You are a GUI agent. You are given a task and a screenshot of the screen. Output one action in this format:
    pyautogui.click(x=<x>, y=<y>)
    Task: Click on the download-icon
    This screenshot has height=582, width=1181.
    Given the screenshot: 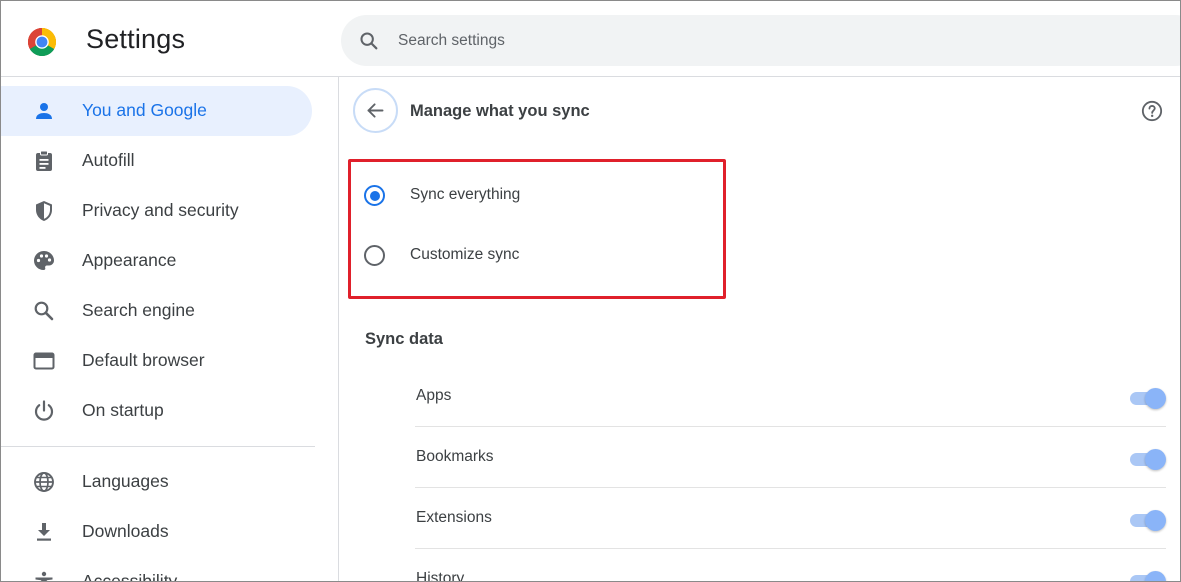 What is the action you would take?
    pyautogui.click(x=44, y=532)
    